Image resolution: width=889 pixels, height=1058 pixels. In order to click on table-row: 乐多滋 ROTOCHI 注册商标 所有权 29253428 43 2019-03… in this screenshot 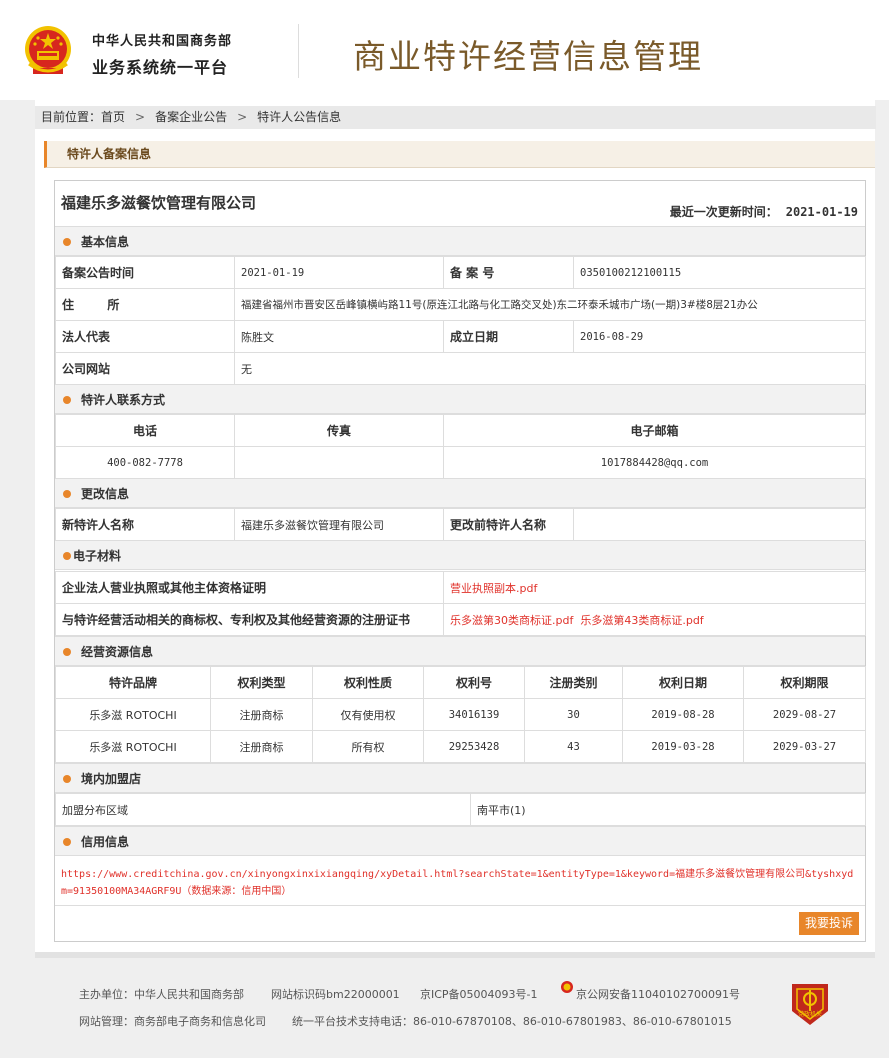, I will do `click(460, 746)`.